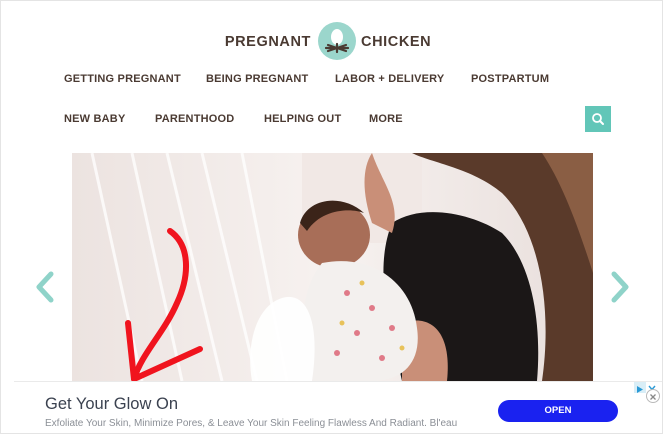  I want to click on close-icon, so click(653, 396).